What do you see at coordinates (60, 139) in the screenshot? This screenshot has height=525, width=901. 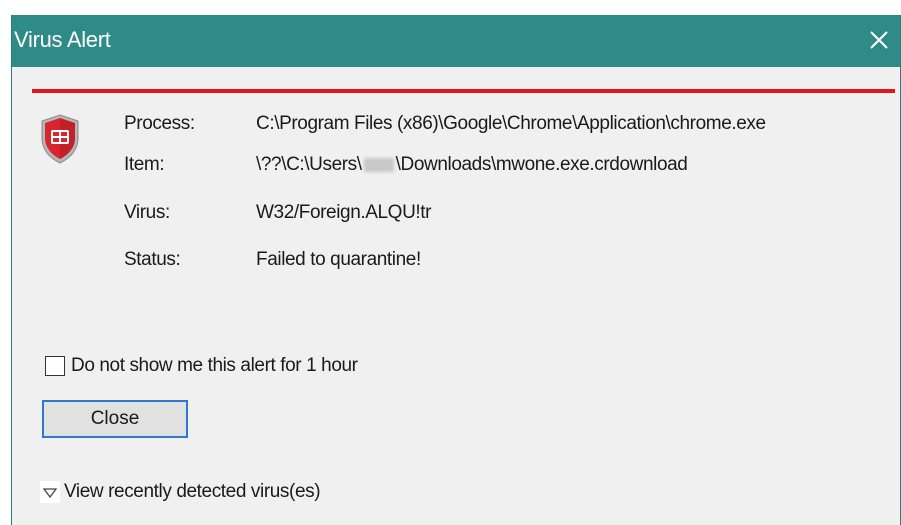 I see `shield-icon` at bounding box center [60, 139].